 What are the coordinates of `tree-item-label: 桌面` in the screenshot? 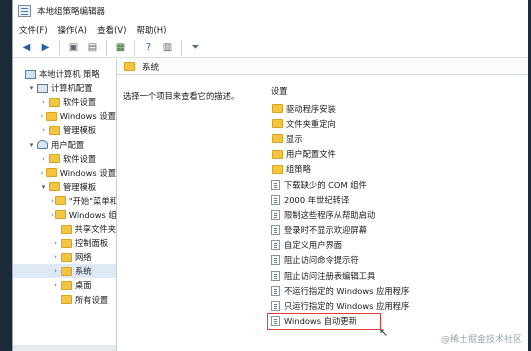 It's located at (83, 285).